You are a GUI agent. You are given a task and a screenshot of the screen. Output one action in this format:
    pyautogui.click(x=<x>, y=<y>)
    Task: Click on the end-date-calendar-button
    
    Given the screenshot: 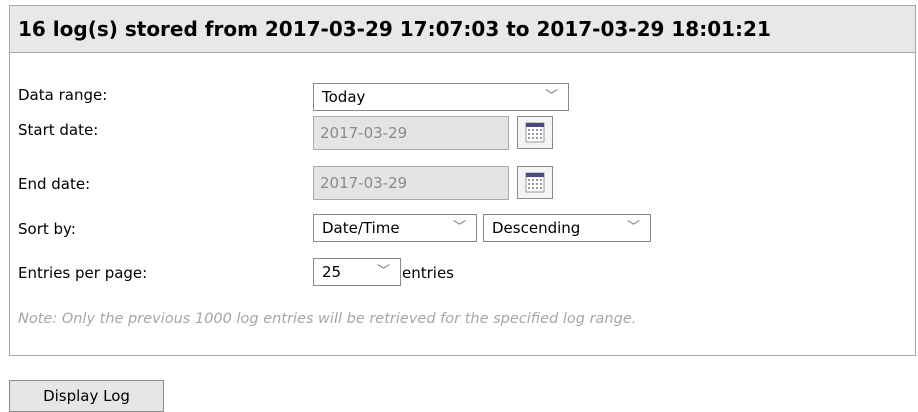 What is the action you would take?
    pyautogui.click(x=535, y=182)
    